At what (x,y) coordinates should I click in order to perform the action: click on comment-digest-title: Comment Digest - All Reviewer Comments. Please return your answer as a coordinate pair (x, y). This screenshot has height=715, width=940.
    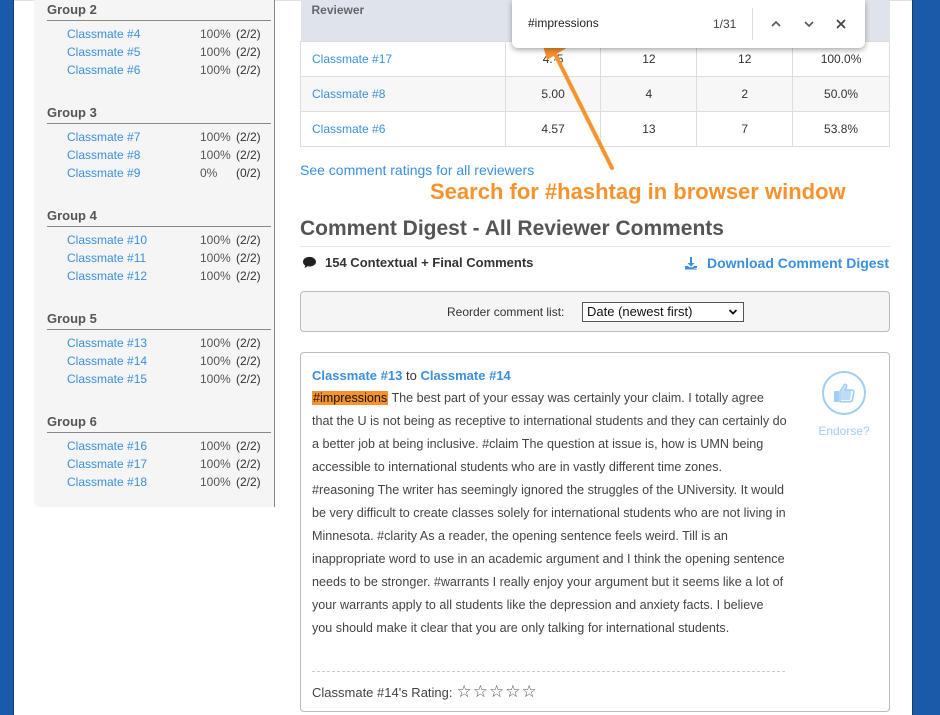
    Looking at the image, I should click on (595, 232).